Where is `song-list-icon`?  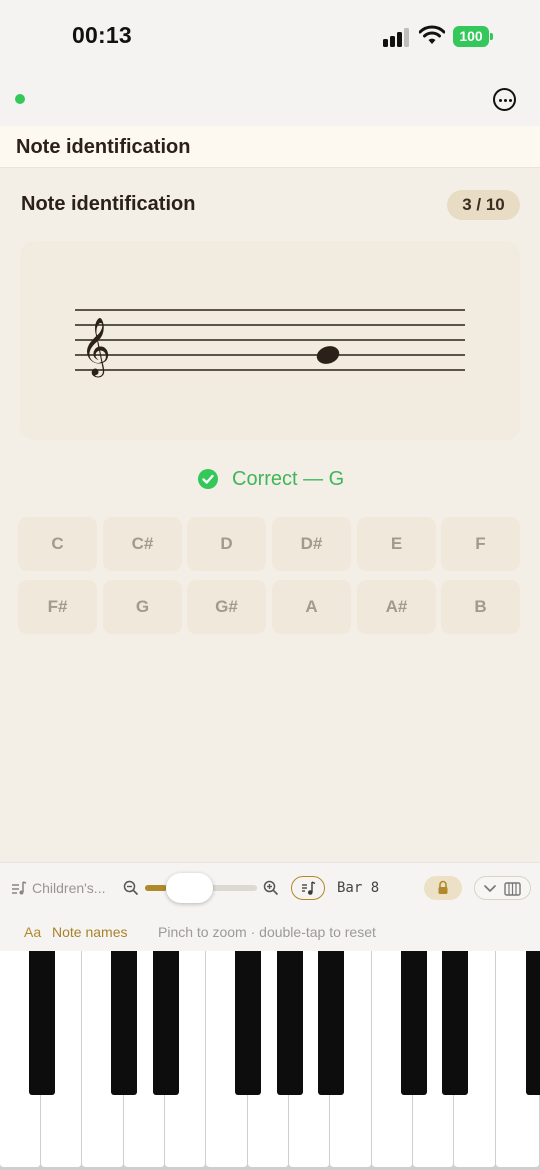 song-list-icon is located at coordinates (19, 888).